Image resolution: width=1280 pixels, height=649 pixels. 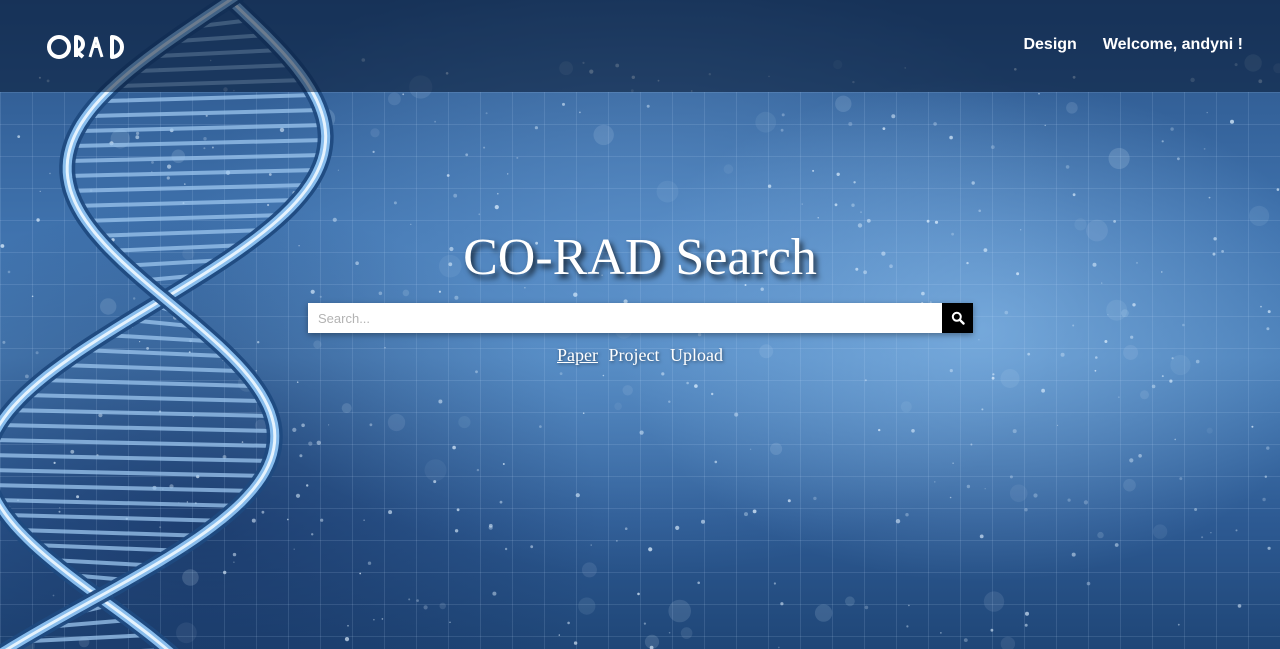 What do you see at coordinates (577, 355) in the screenshot?
I see `filter-paper-link: Paper` at bounding box center [577, 355].